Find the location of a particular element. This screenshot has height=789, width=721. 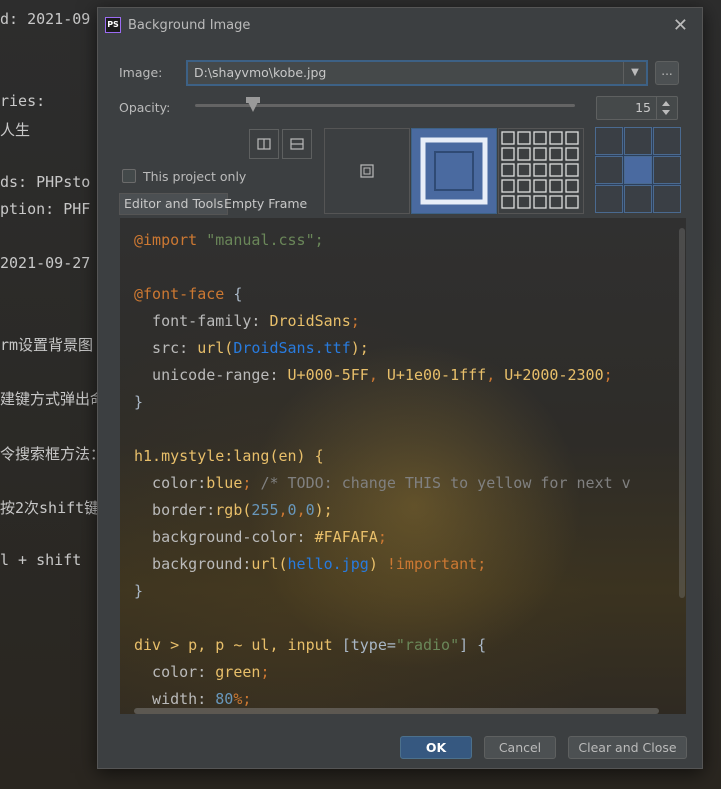

arrow-down-icon is located at coordinates (666, 112).